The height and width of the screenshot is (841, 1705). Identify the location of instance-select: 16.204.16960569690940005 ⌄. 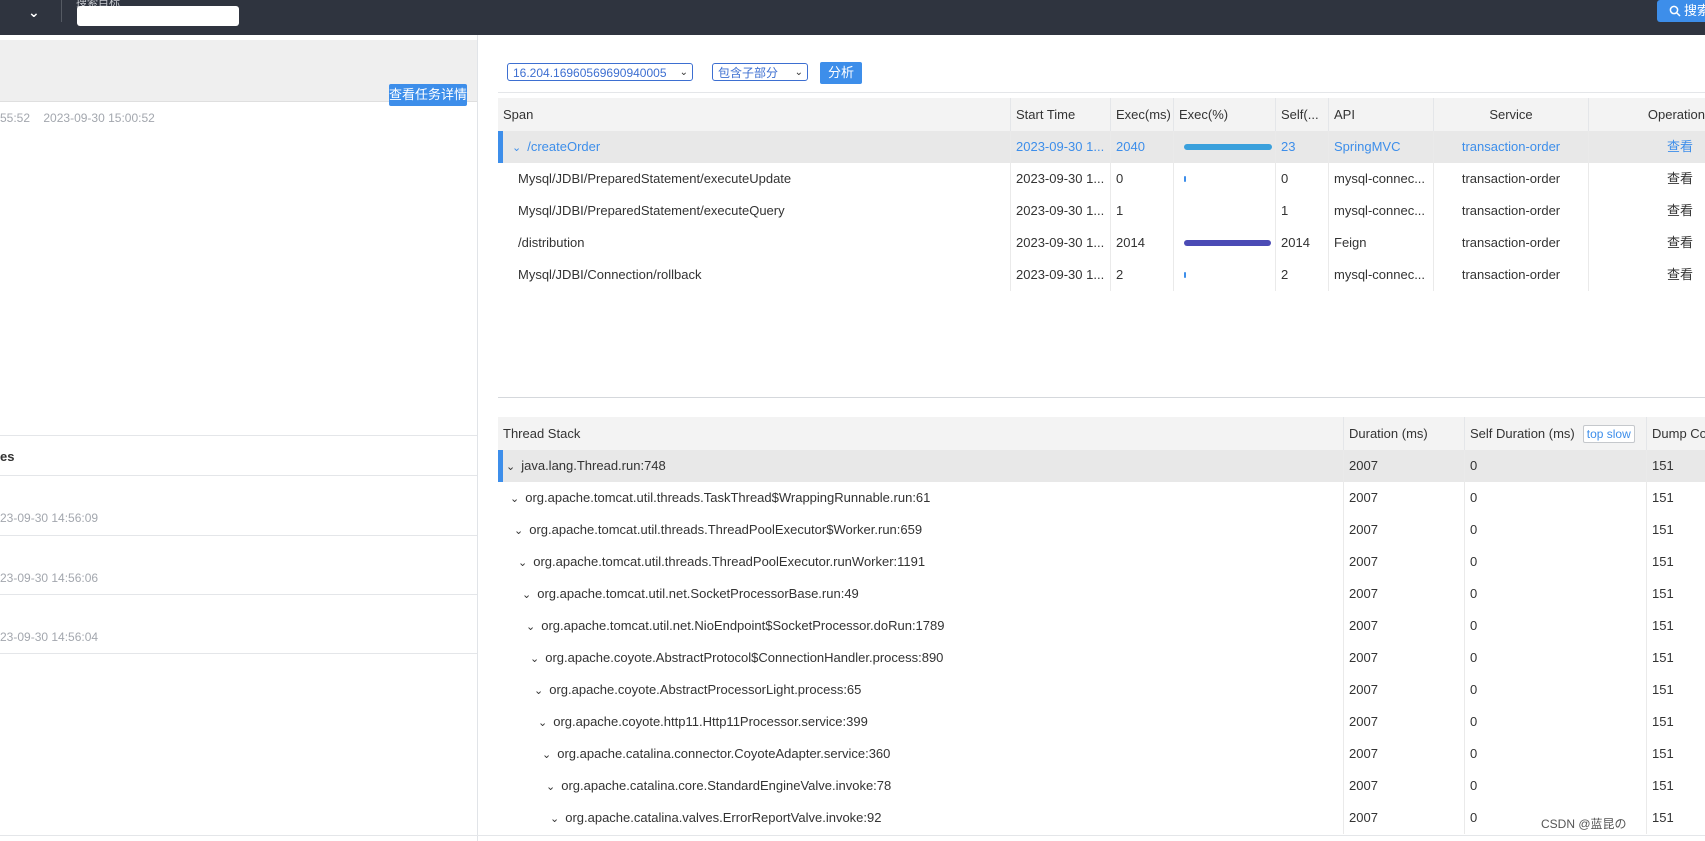
(600, 72).